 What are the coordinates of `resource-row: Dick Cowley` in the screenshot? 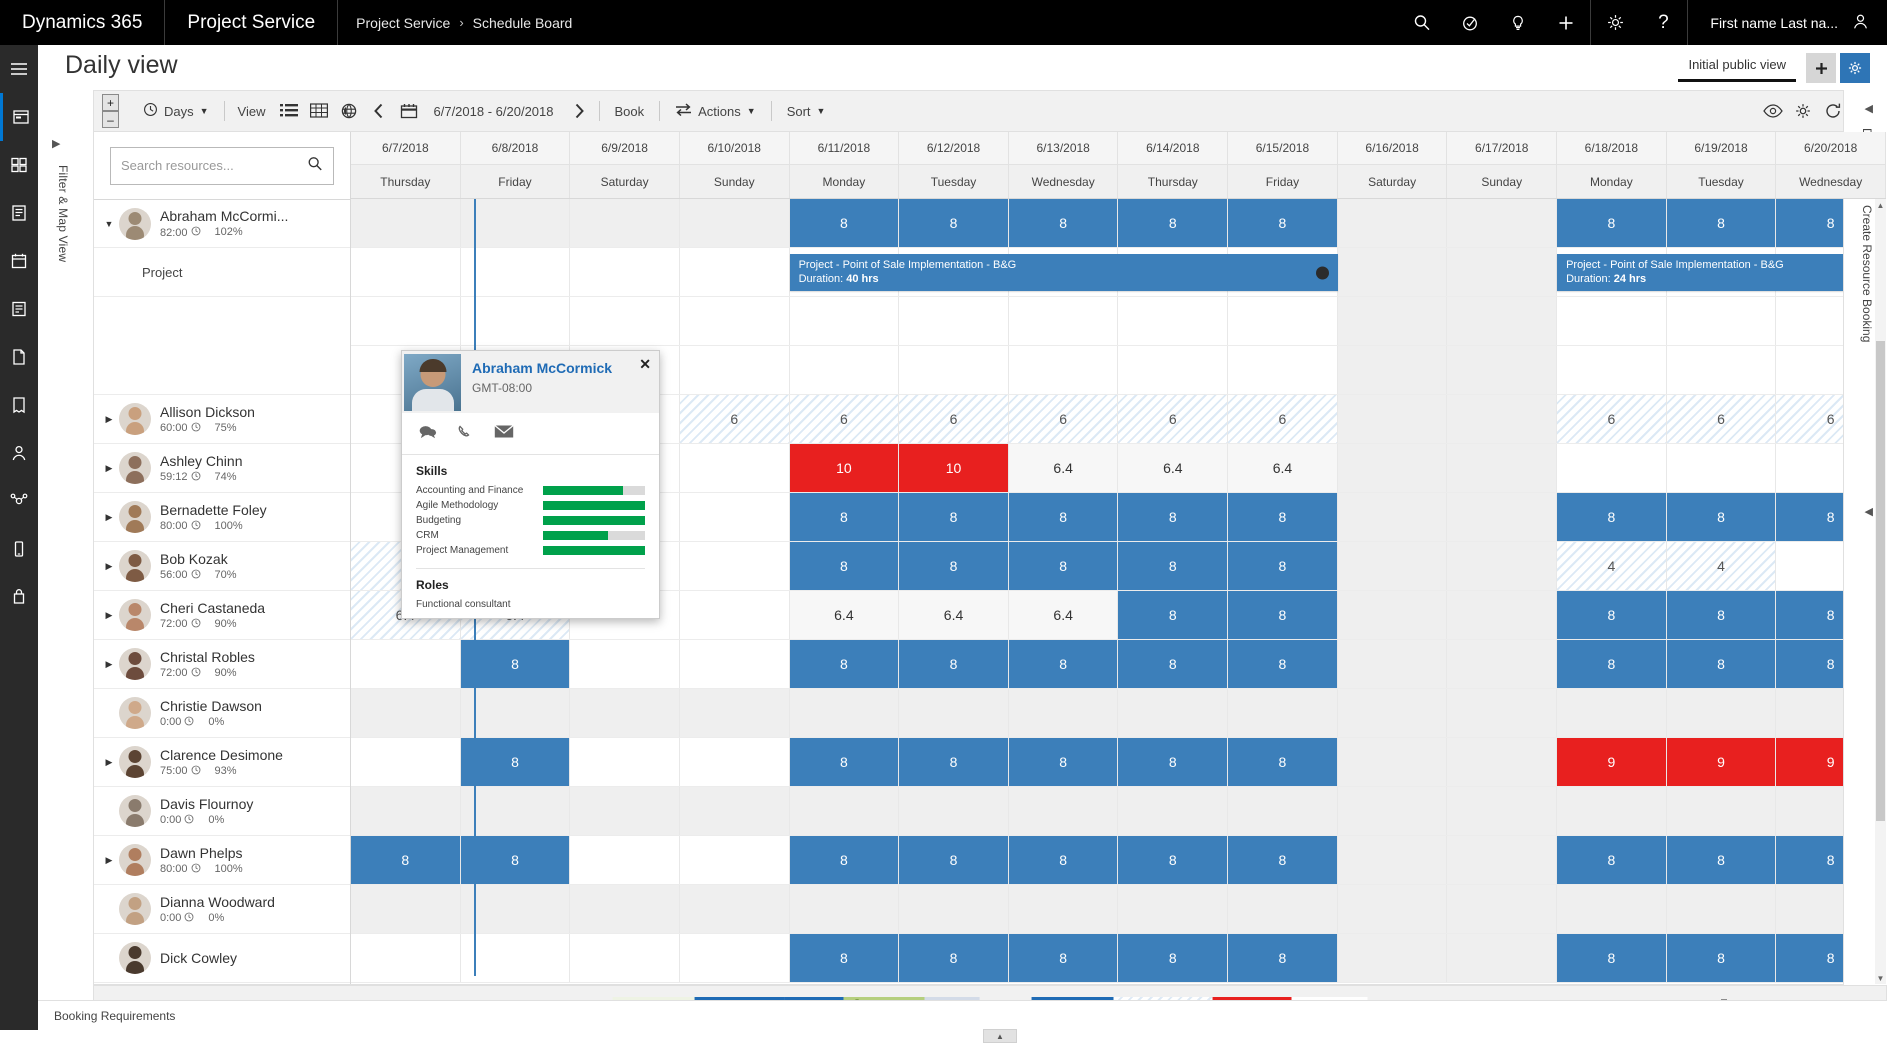 It's located at (222, 958).